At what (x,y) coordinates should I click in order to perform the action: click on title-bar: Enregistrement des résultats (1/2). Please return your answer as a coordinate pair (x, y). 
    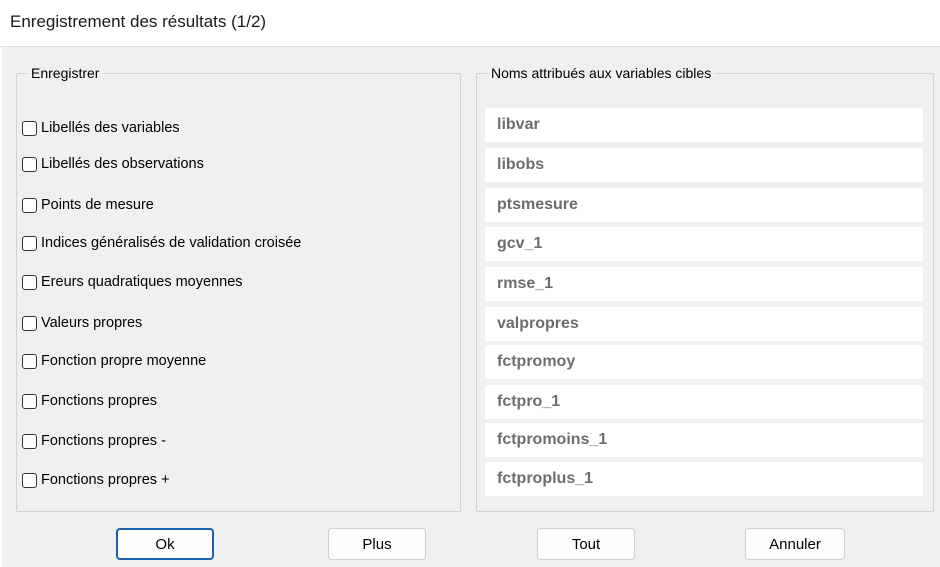
    Looking at the image, I should click on (470, 23).